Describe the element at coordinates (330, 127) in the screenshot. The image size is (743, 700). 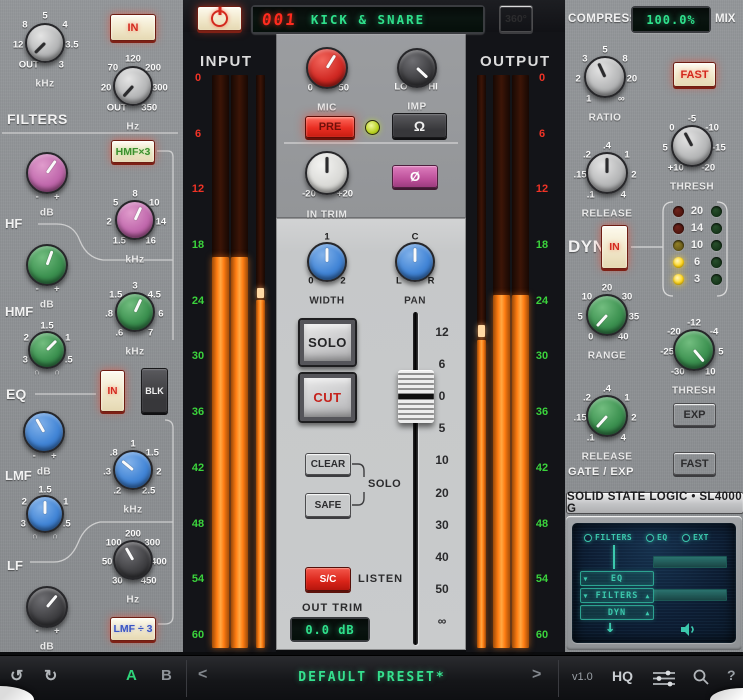
I see `pre-button: PRE` at that location.